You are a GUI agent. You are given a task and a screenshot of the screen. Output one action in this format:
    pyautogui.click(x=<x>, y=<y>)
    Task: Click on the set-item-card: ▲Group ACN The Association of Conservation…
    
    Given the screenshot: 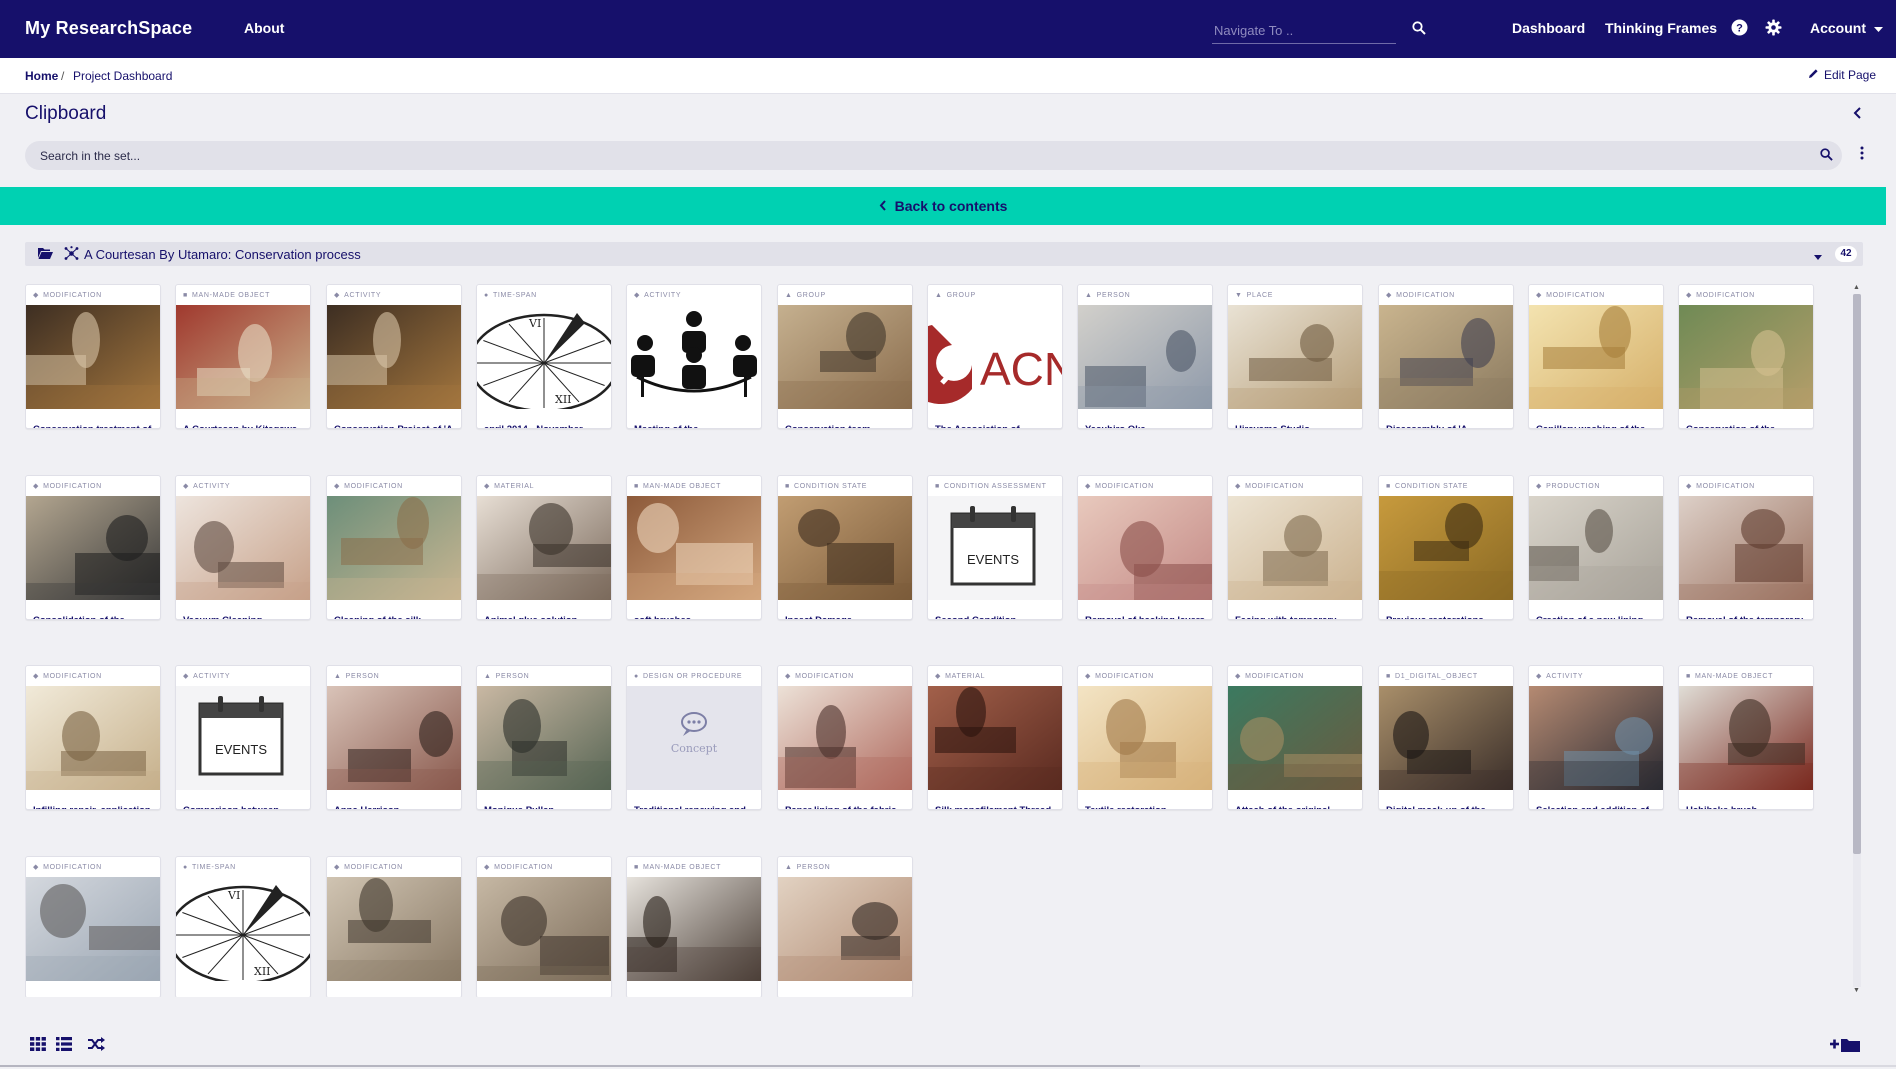 What is the action you would take?
    pyautogui.click(x=995, y=356)
    